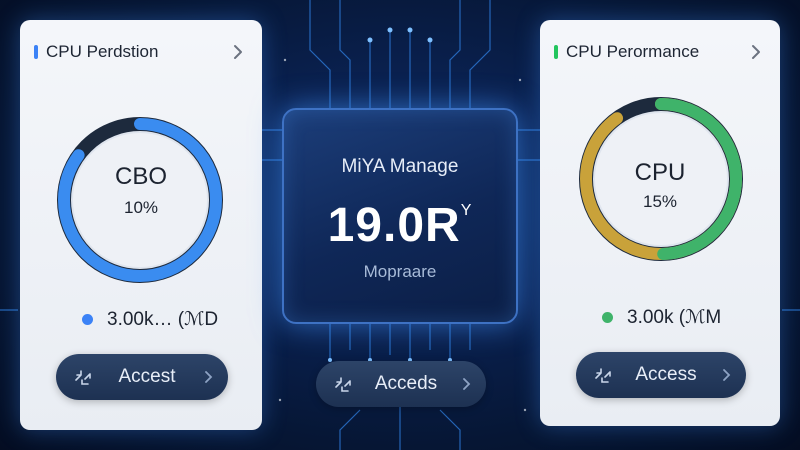 The width and height of the screenshot is (800, 450). What do you see at coordinates (674, 317) in the screenshot?
I see `stat-text: 3.00k (ℳM` at bounding box center [674, 317].